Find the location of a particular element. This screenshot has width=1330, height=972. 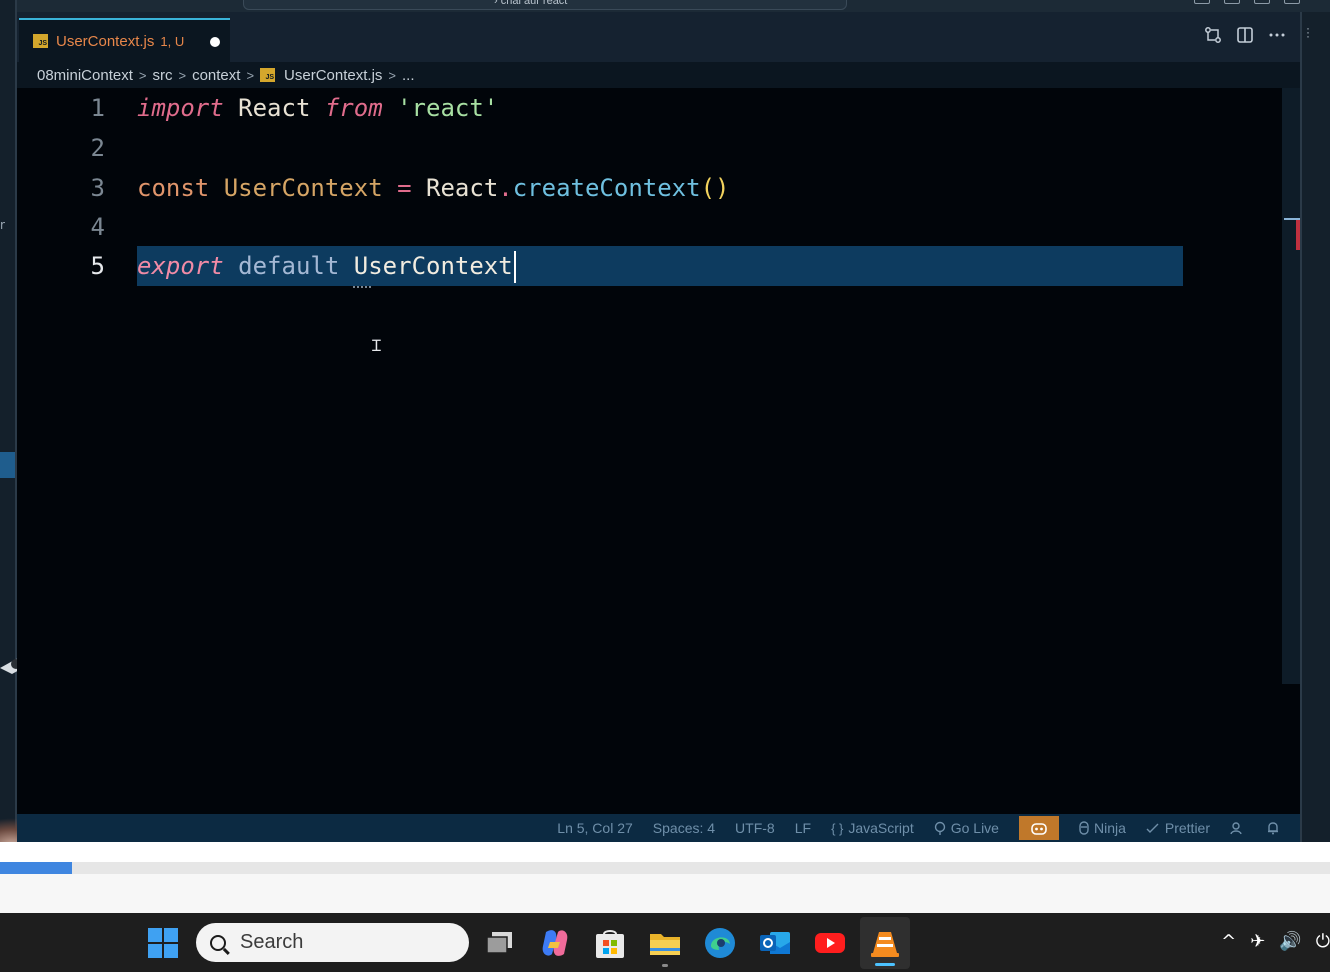

check-double-icon is located at coordinates (1152, 828).